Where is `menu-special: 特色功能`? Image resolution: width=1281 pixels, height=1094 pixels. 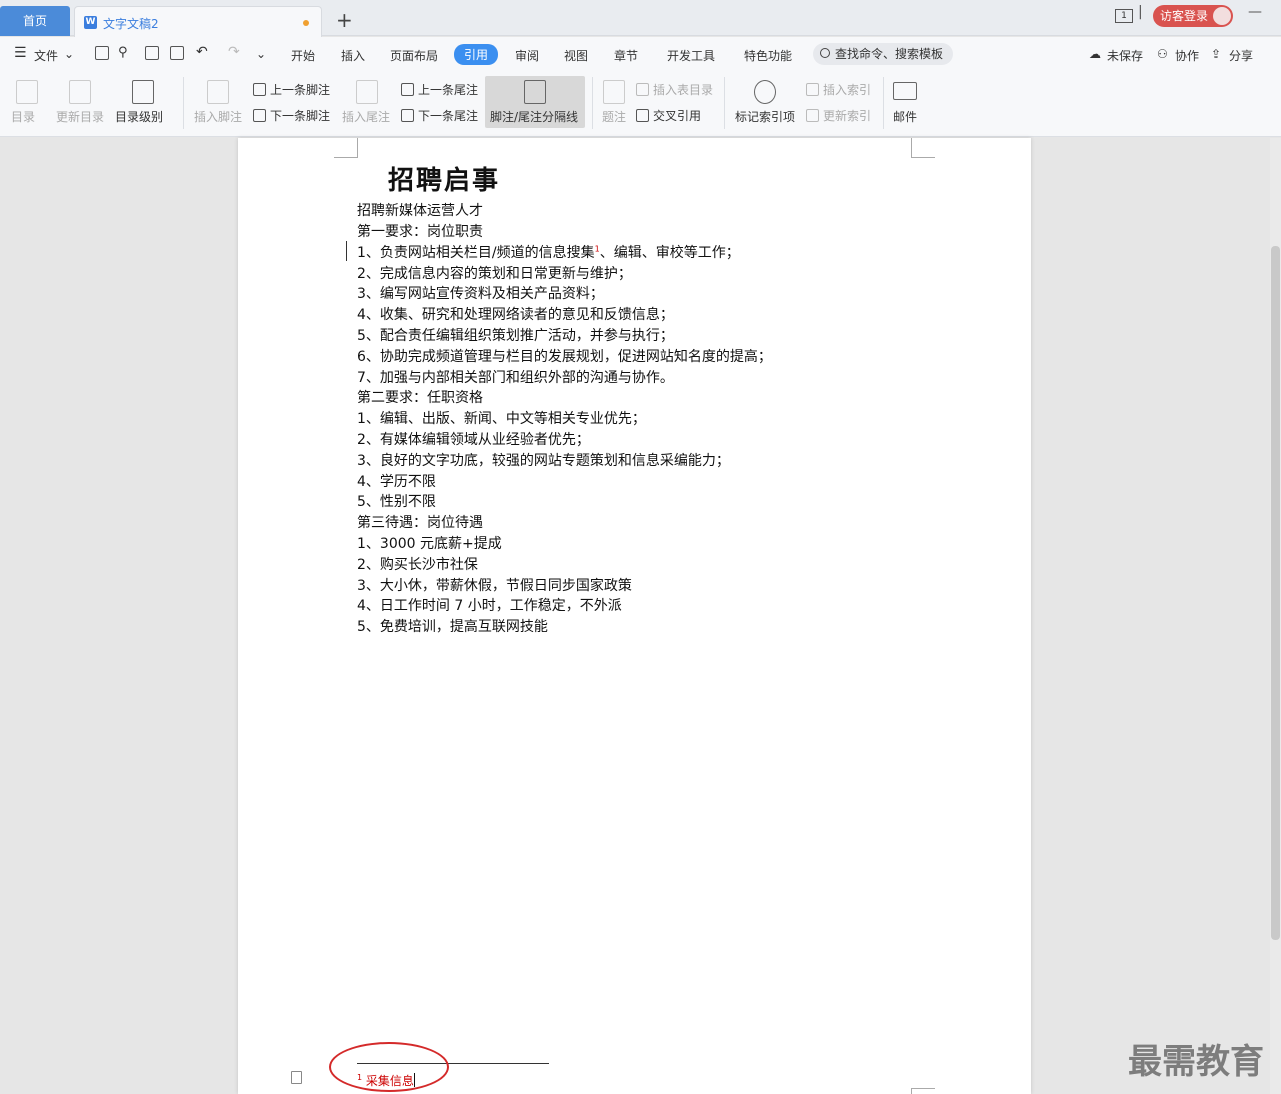 menu-special: 特色功能 is located at coordinates (768, 55).